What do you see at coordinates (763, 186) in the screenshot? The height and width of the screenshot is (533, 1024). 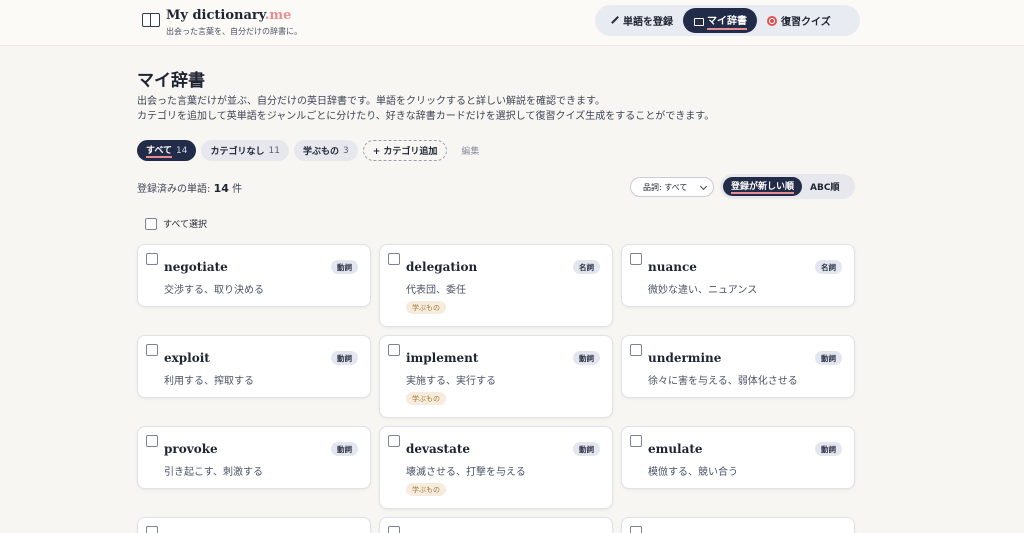 I see `sort-newest: 登録が新しい順` at bounding box center [763, 186].